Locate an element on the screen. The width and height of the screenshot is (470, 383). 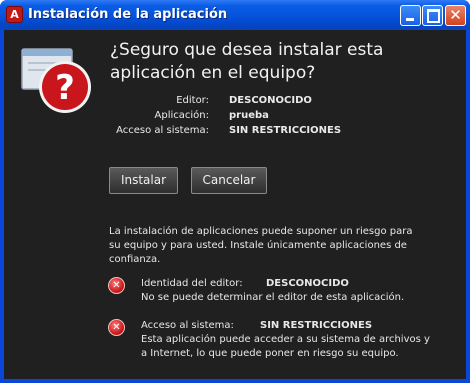
close-icon: ✕ is located at coordinates (455, 15).